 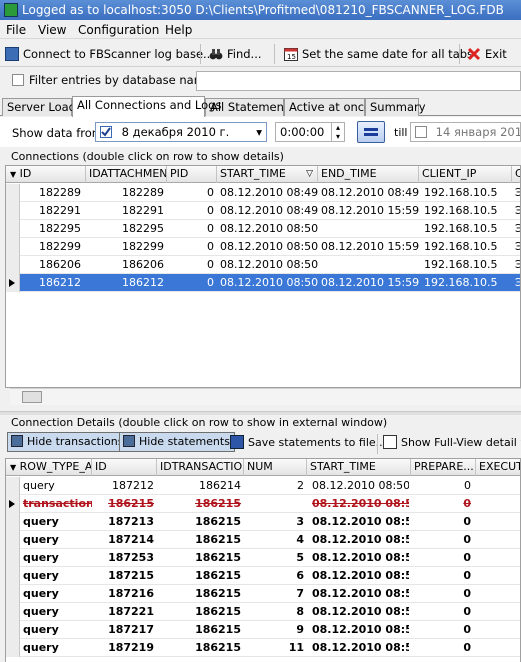 What do you see at coordinates (143, 192) in the screenshot?
I see `cell-att: 182289` at bounding box center [143, 192].